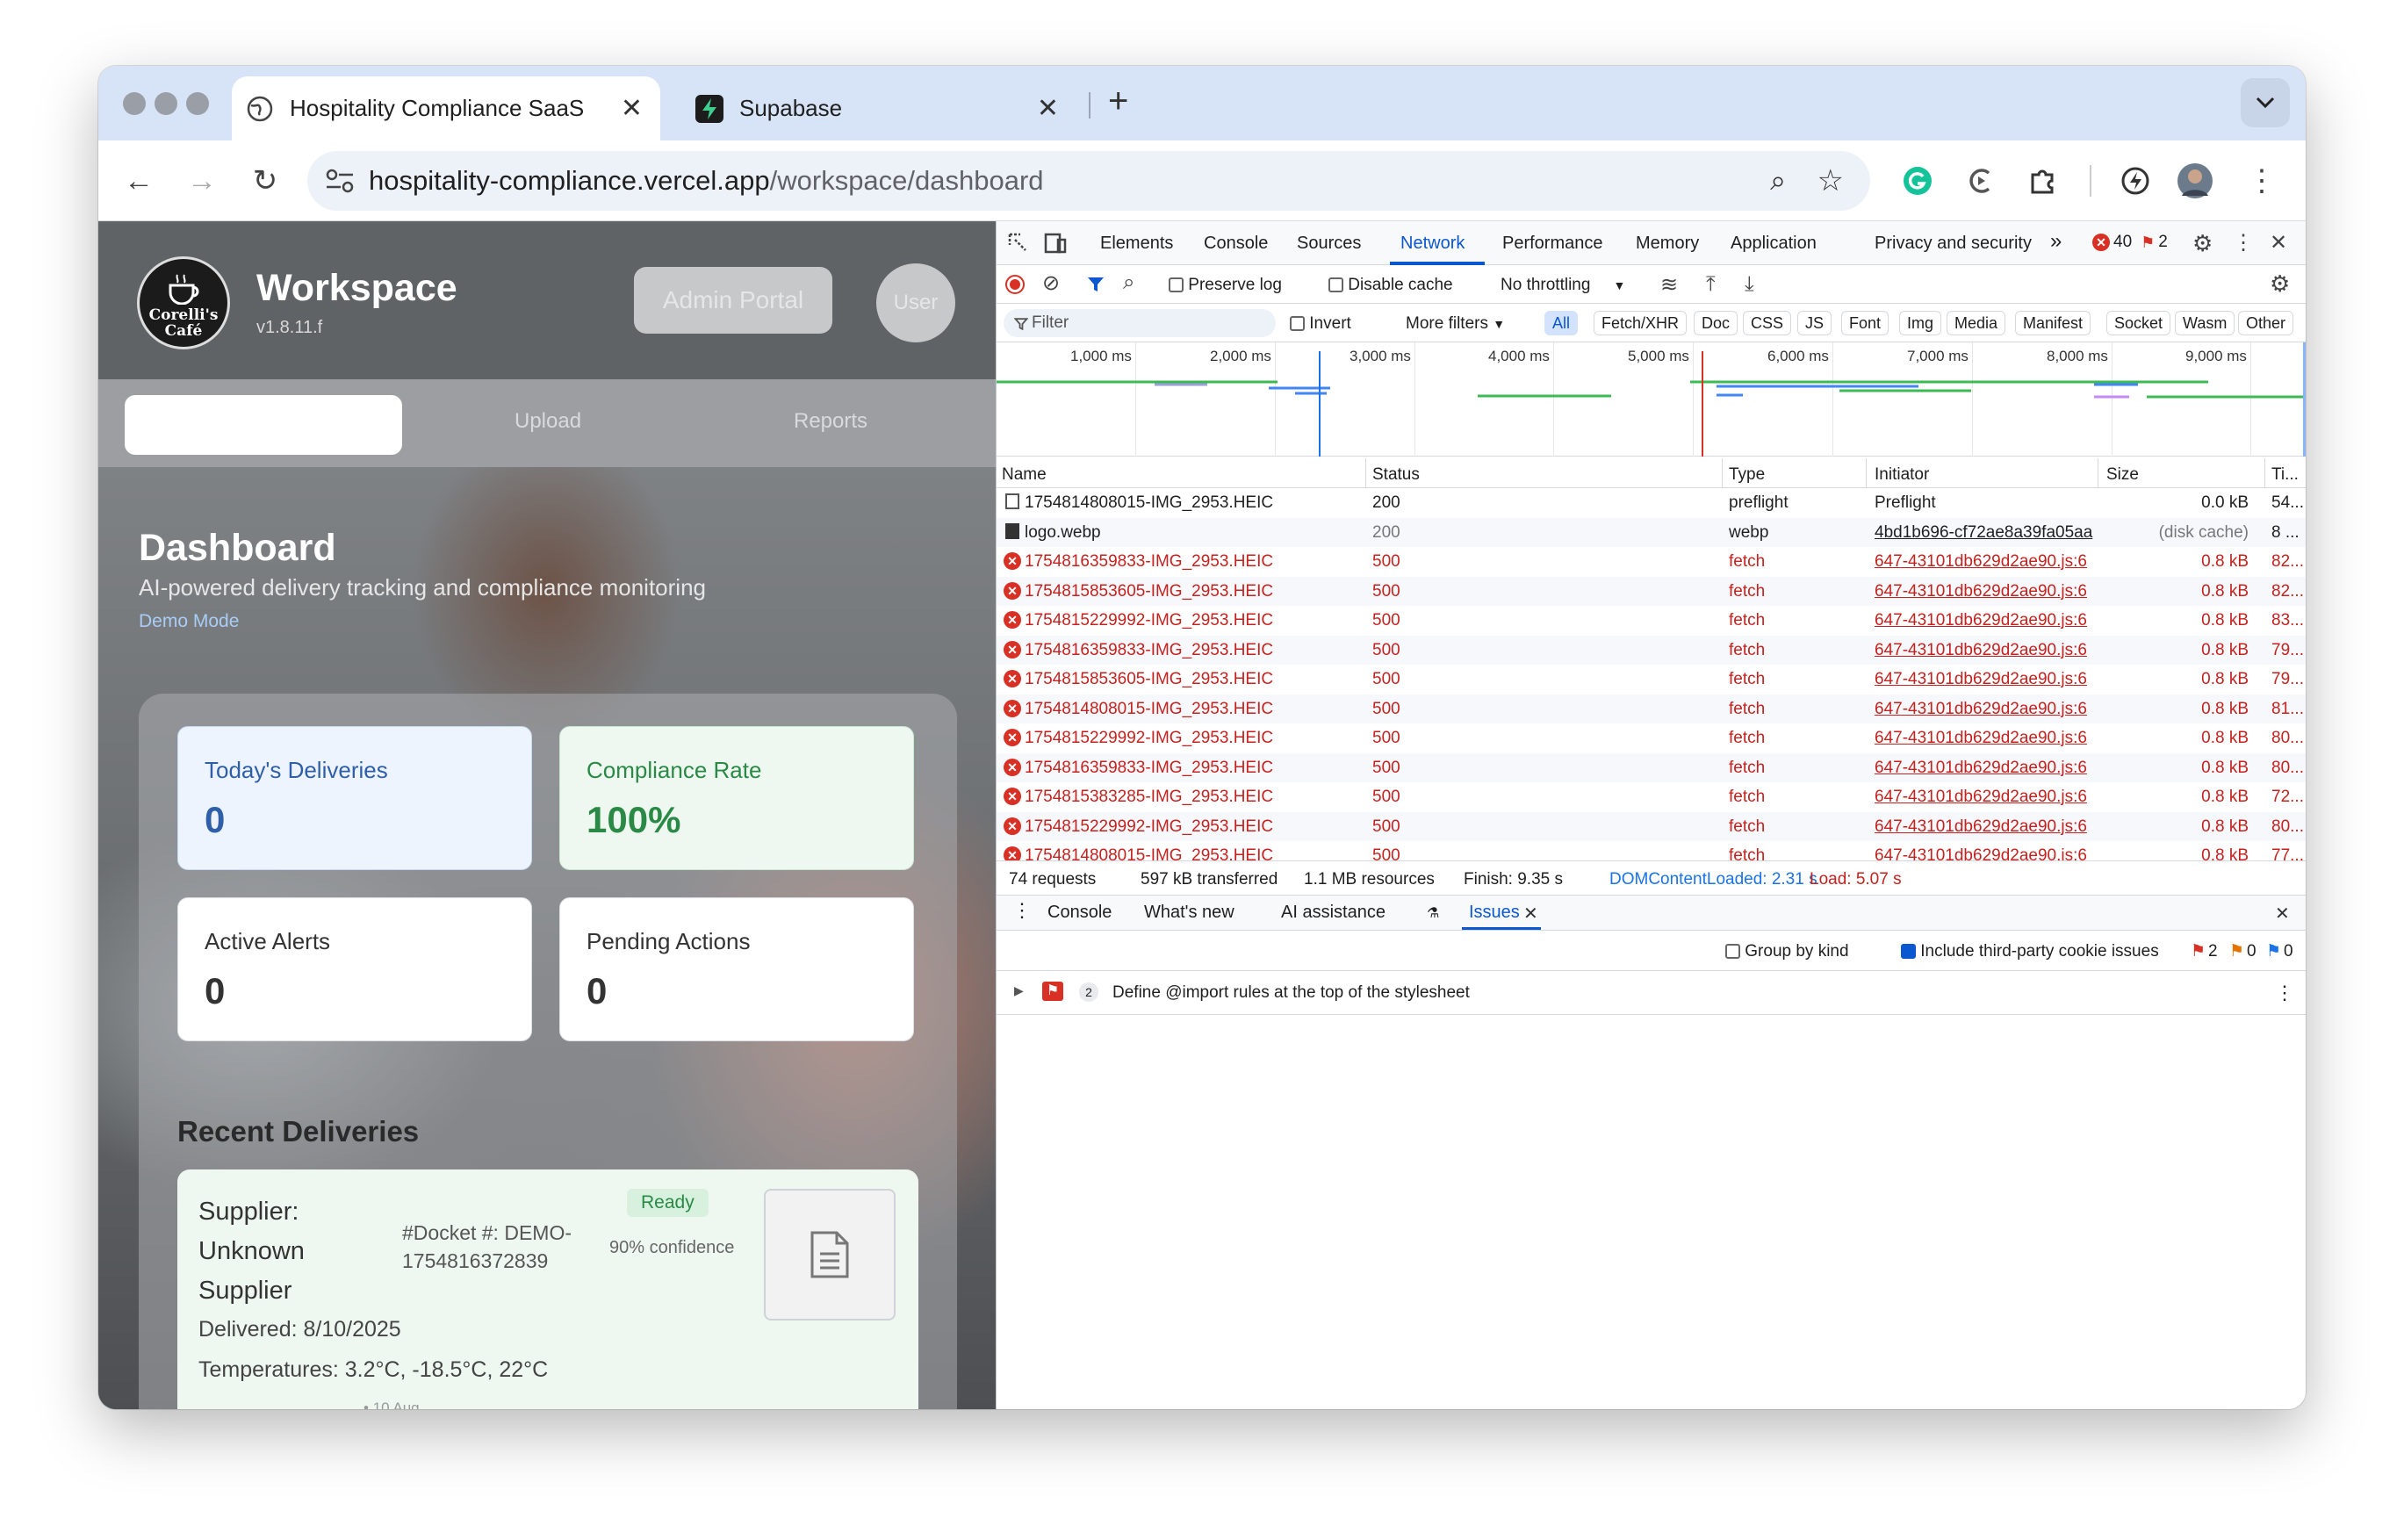  What do you see at coordinates (1321, 324) in the screenshot?
I see `invert-checkbox: Invert` at bounding box center [1321, 324].